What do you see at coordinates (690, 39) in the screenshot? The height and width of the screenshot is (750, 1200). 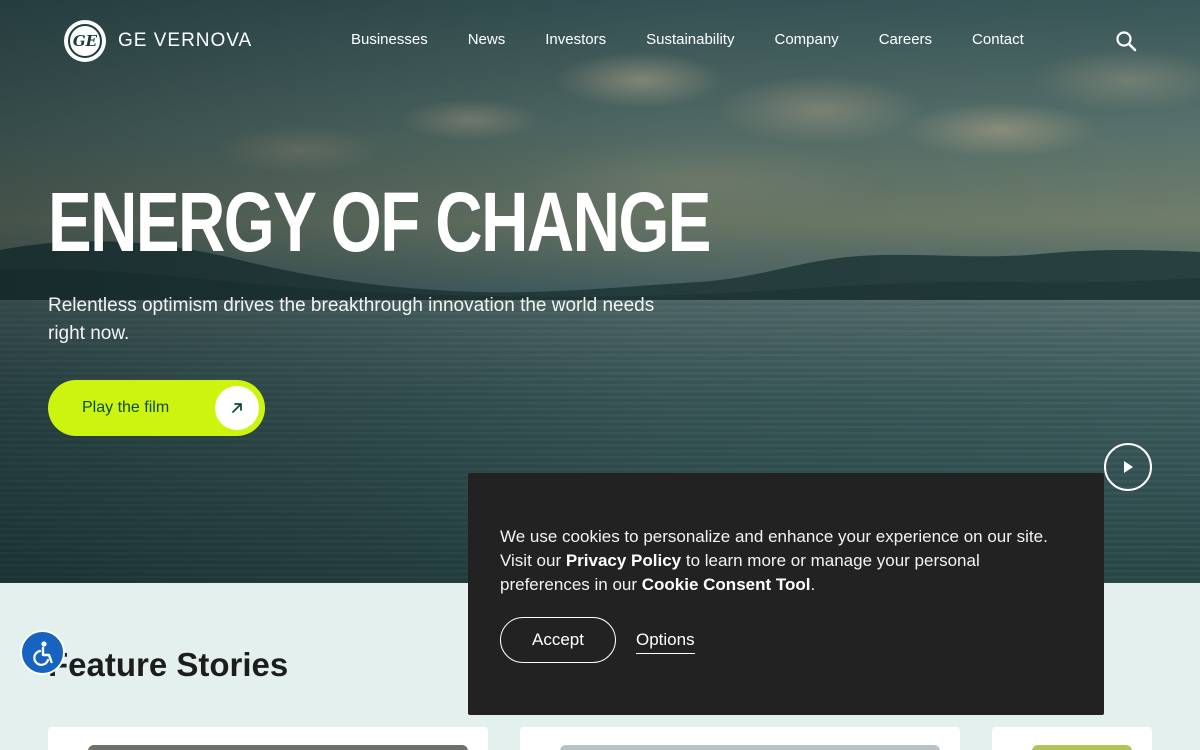 I see `nav-sustainability: Sustainability` at bounding box center [690, 39].